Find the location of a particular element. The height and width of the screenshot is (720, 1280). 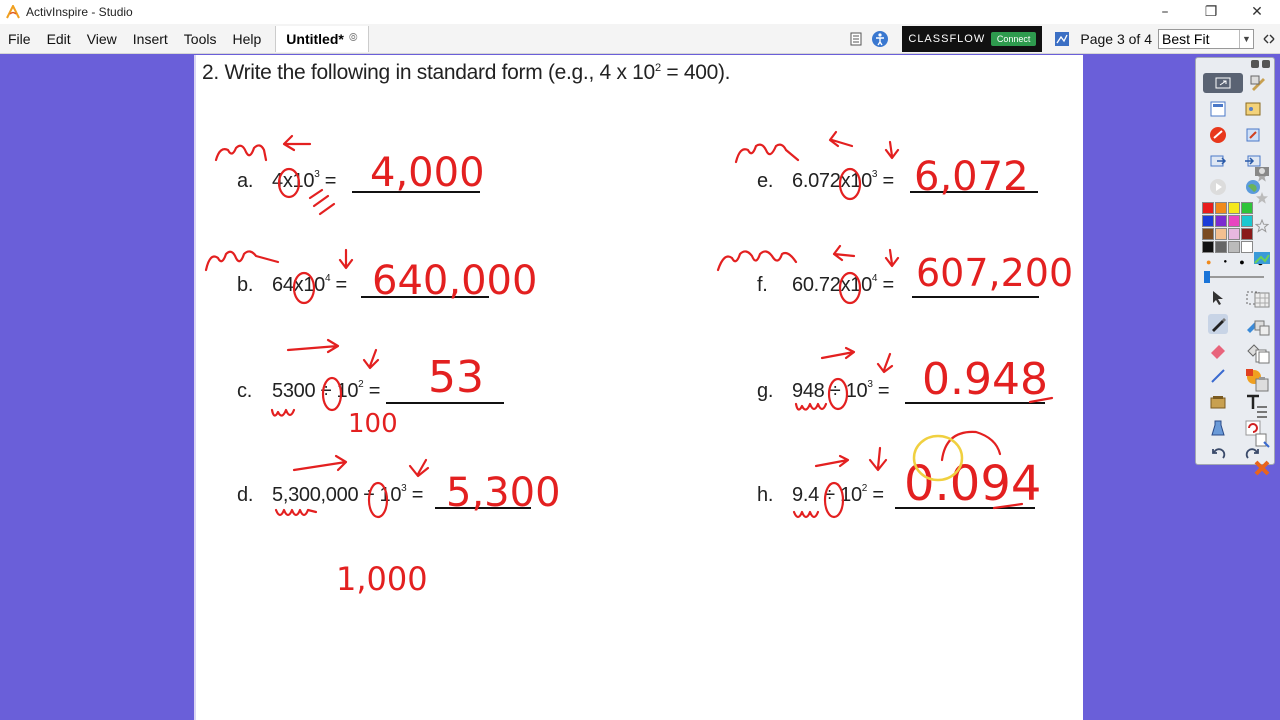

question-suffix: = 400). is located at coordinates (695, 72).